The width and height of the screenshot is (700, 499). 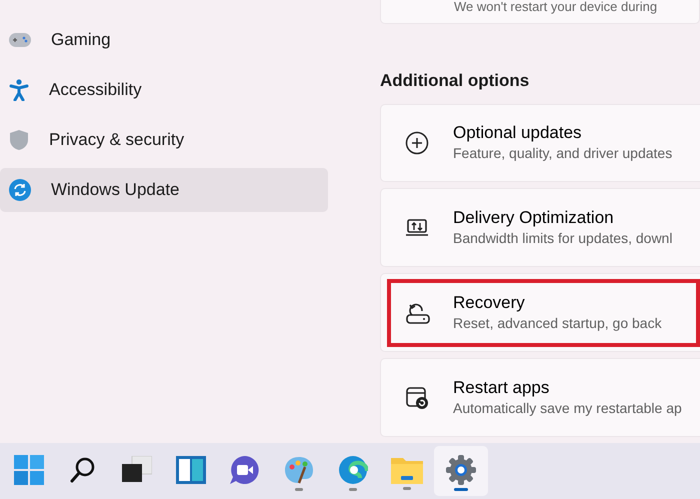 I want to click on app-restart-icon, so click(x=418, y=398).